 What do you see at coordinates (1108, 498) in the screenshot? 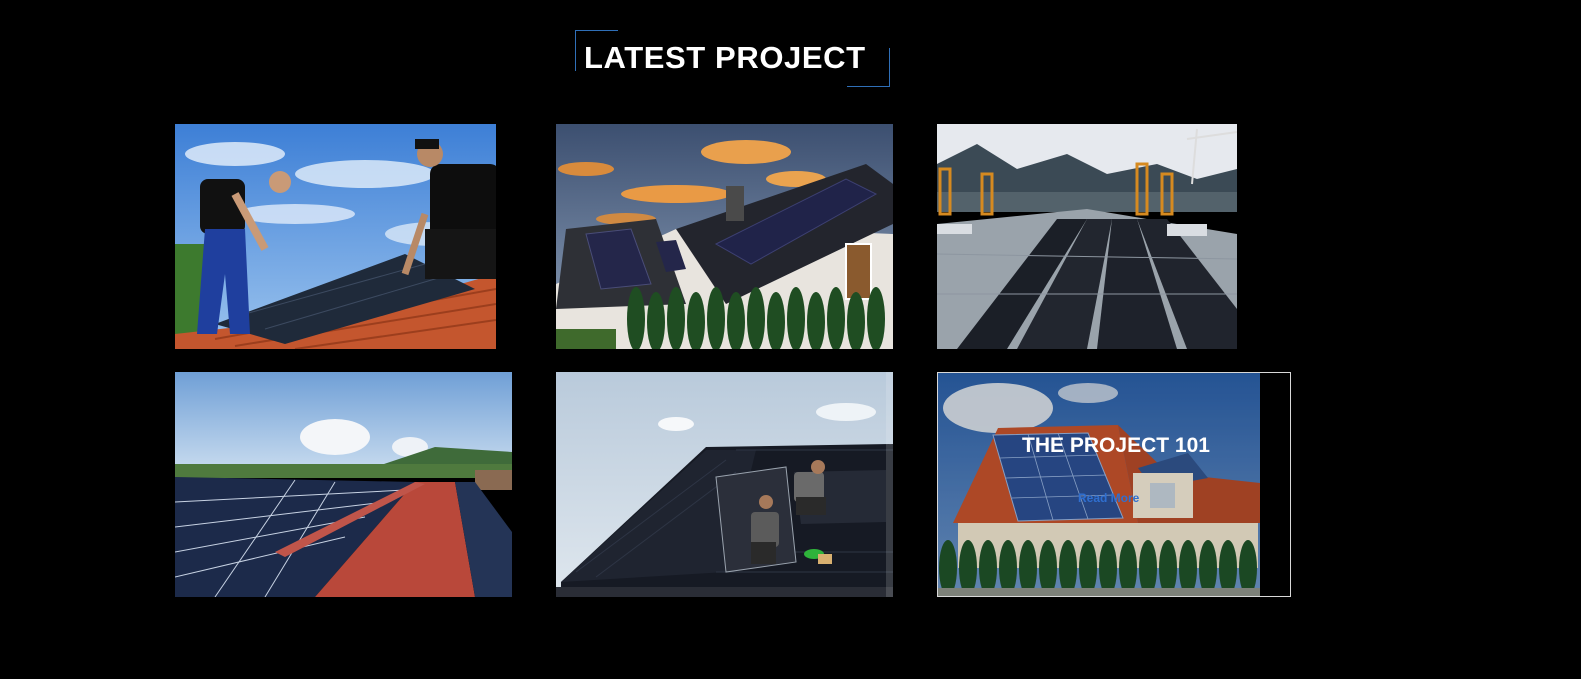
I see `read-more-link: Read More` at bounding box center [1108, 498].